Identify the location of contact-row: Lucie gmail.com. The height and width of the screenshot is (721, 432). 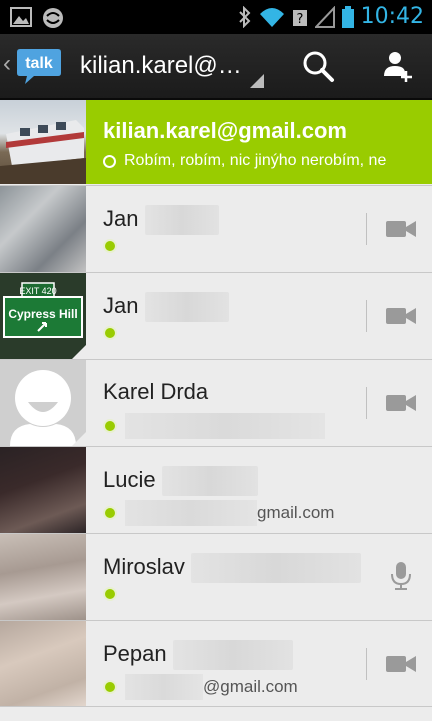
(216, 489).